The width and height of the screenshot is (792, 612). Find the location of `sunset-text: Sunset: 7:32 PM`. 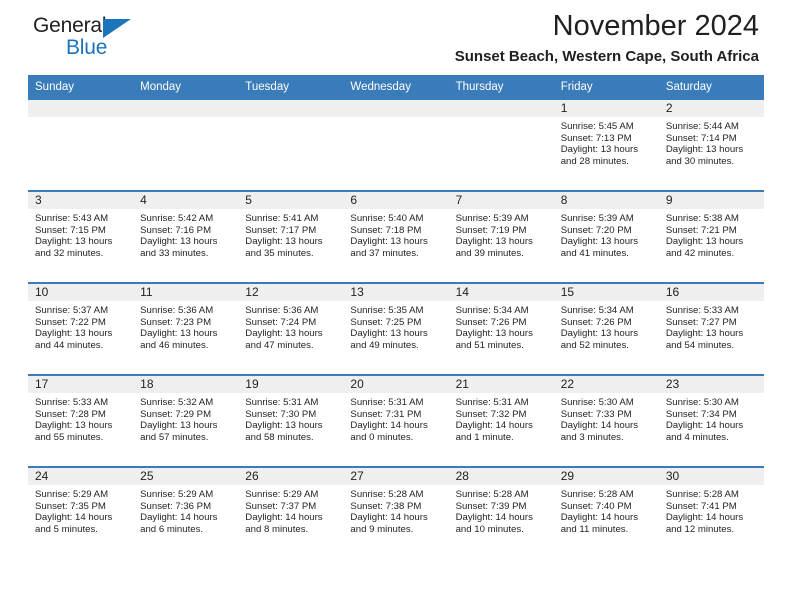

sunset-text: Sunset: 7:32 PM is located at coordinates (491, 414).